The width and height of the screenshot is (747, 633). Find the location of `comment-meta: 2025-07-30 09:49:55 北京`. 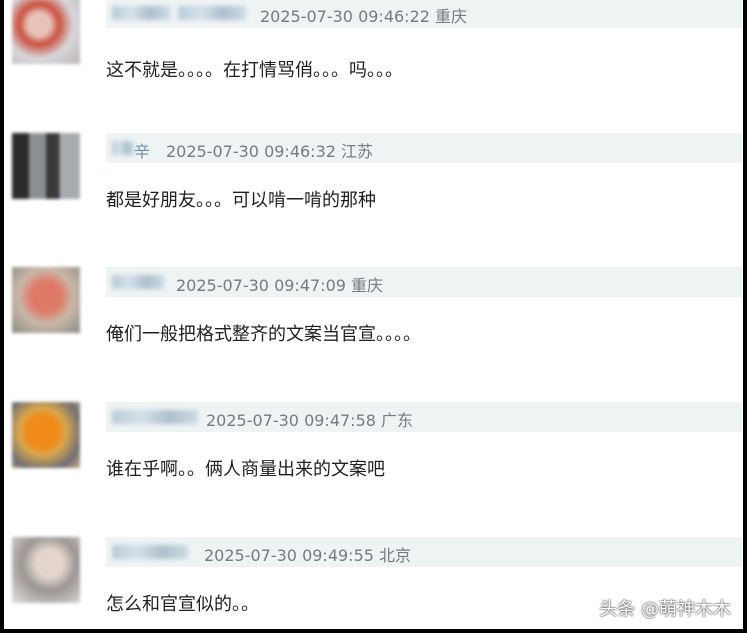

comment-meta: 2025-07-30 09:49:55 北京 is located at coordinates (308, 555).